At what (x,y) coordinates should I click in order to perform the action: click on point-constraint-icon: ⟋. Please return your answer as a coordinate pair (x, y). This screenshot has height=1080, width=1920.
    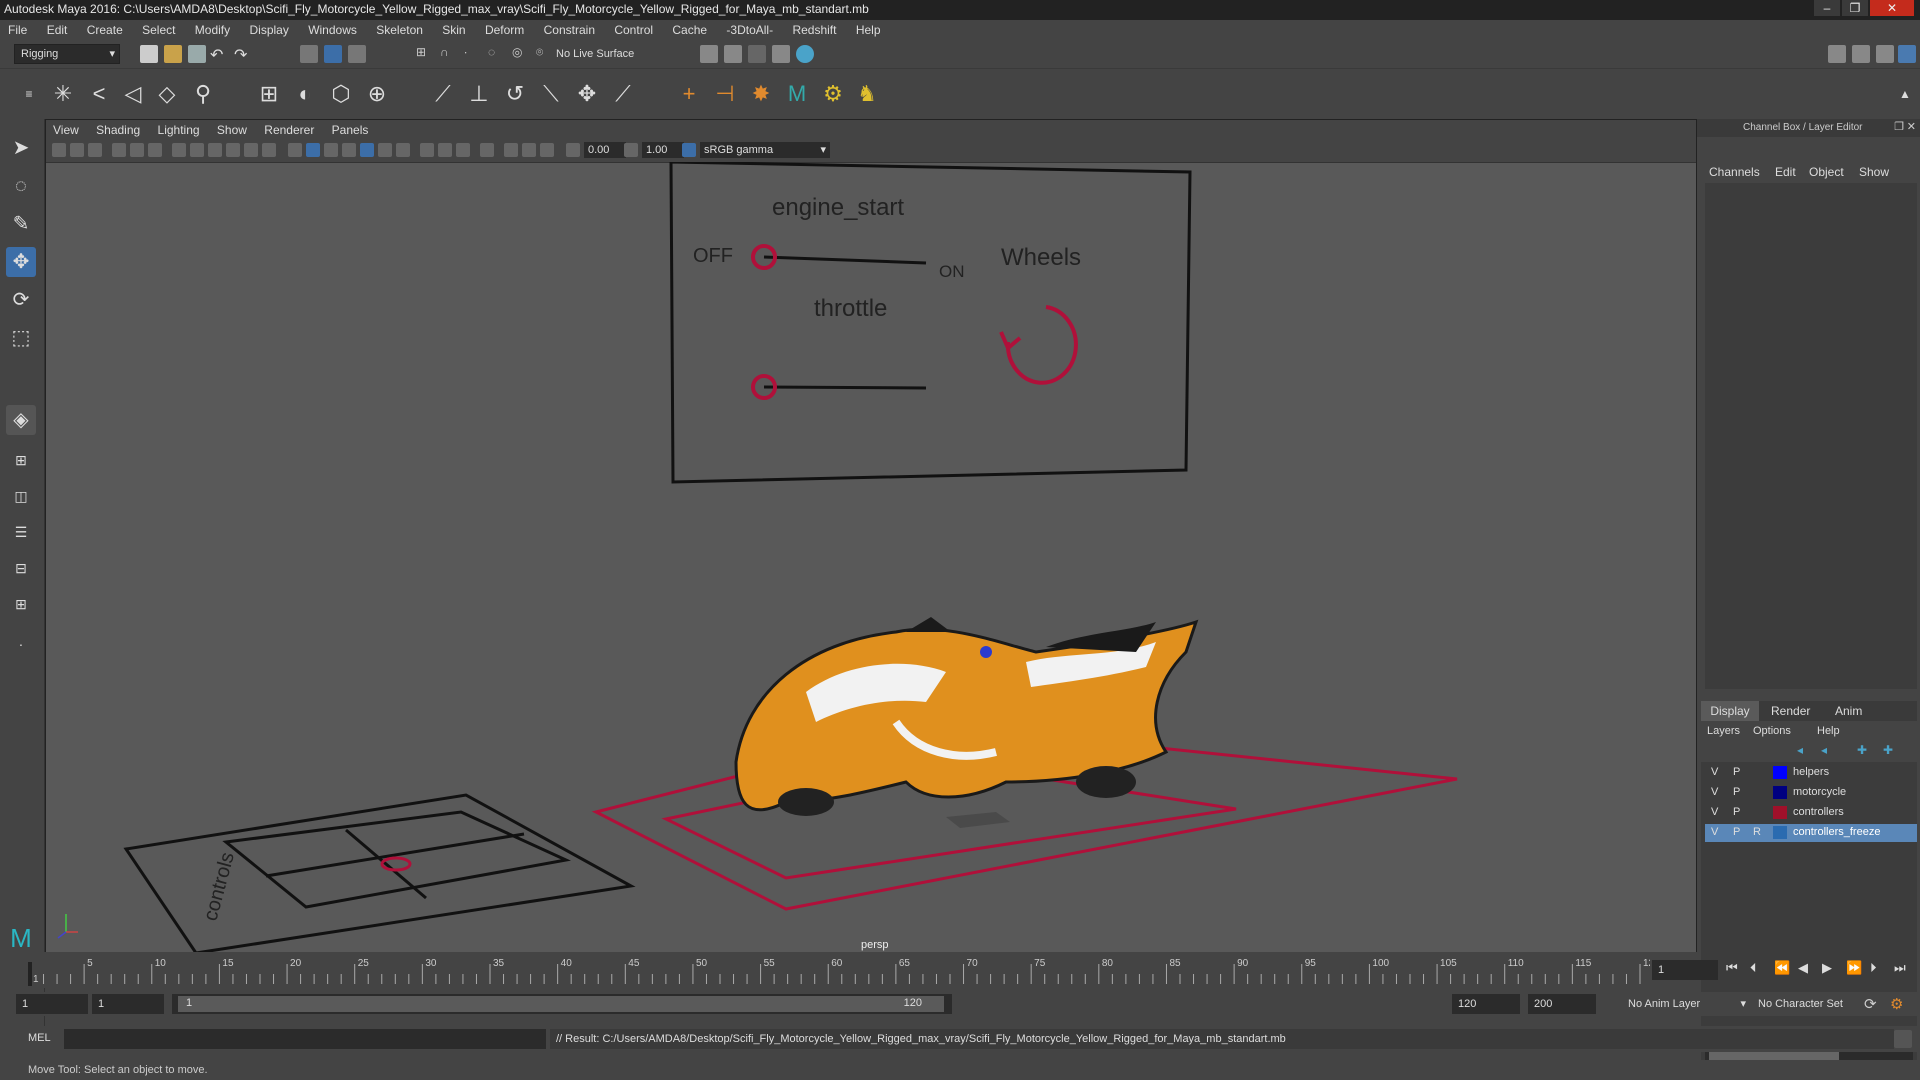
    Looking at the image, I should click on (443, 94).